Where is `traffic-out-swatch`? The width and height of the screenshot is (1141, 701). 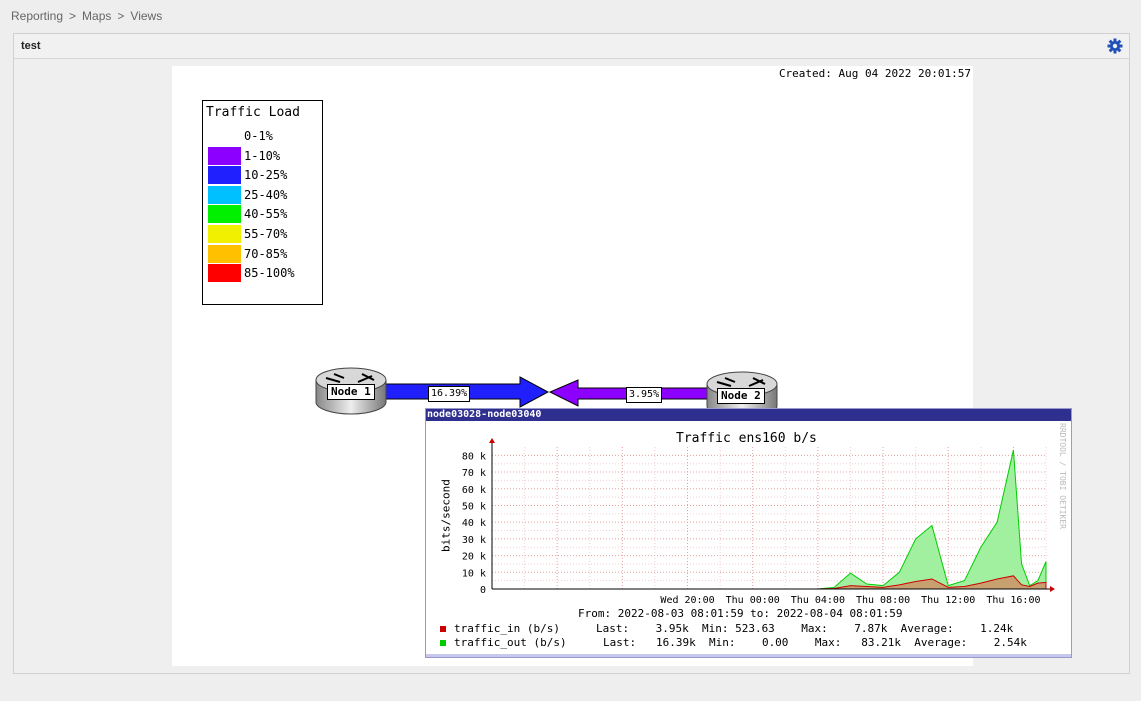 traffic-out-swatch is located at coordinates (443, 643).